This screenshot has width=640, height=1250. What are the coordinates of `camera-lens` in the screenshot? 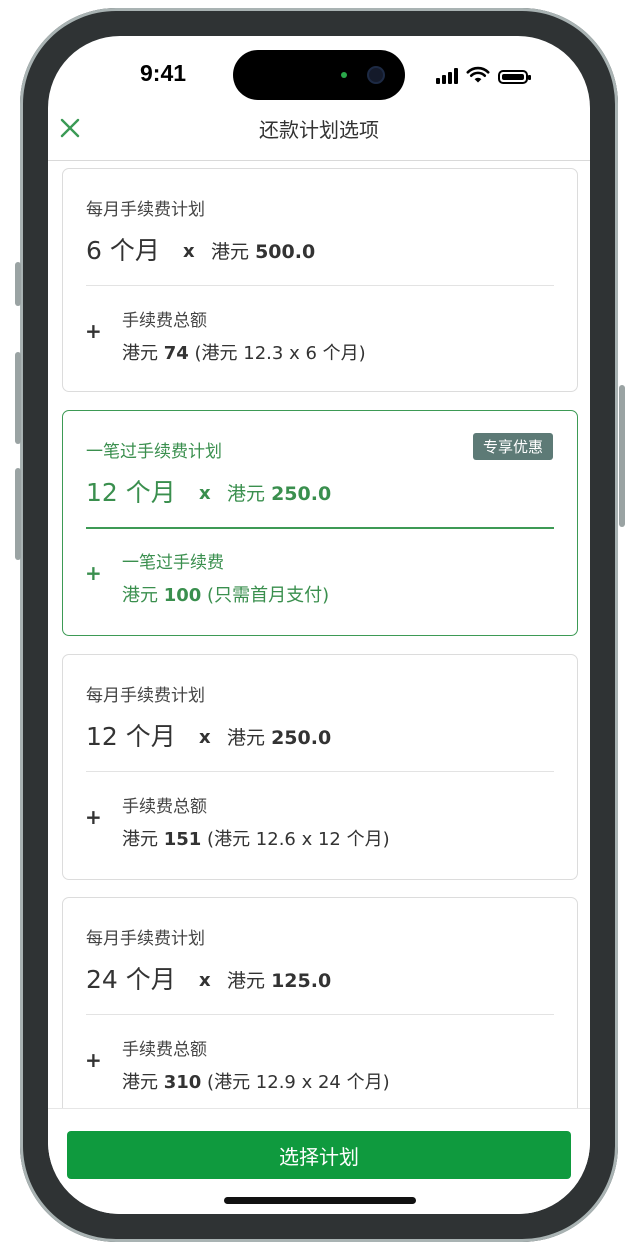 It's located at (376, 75).